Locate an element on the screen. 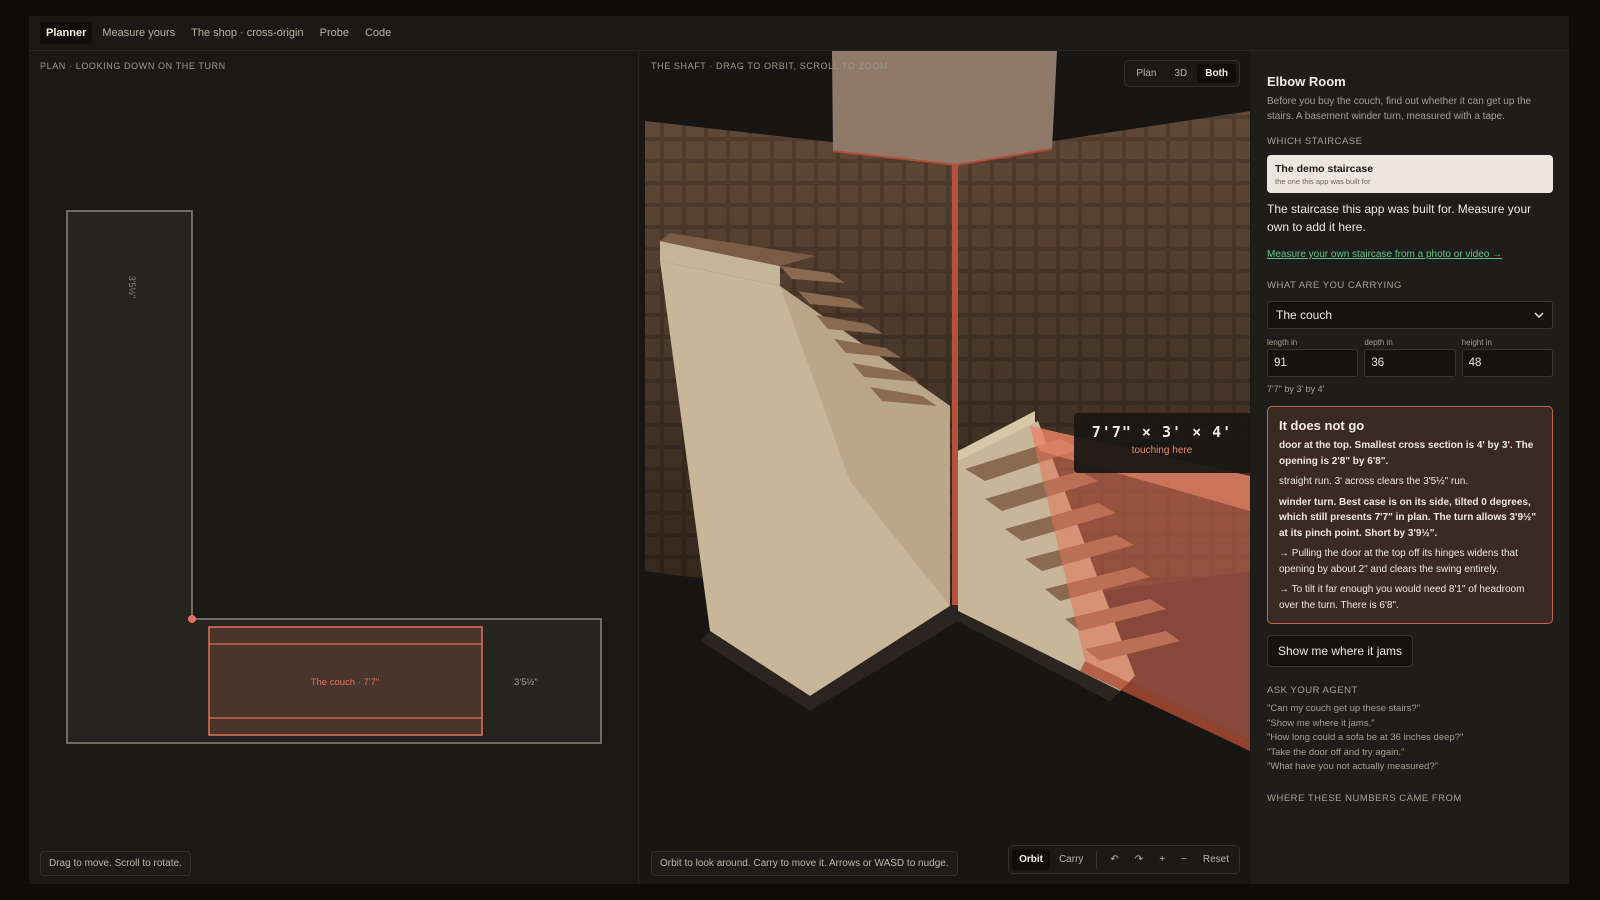  chevron-down-icon is located at coordinates (1539, 315).